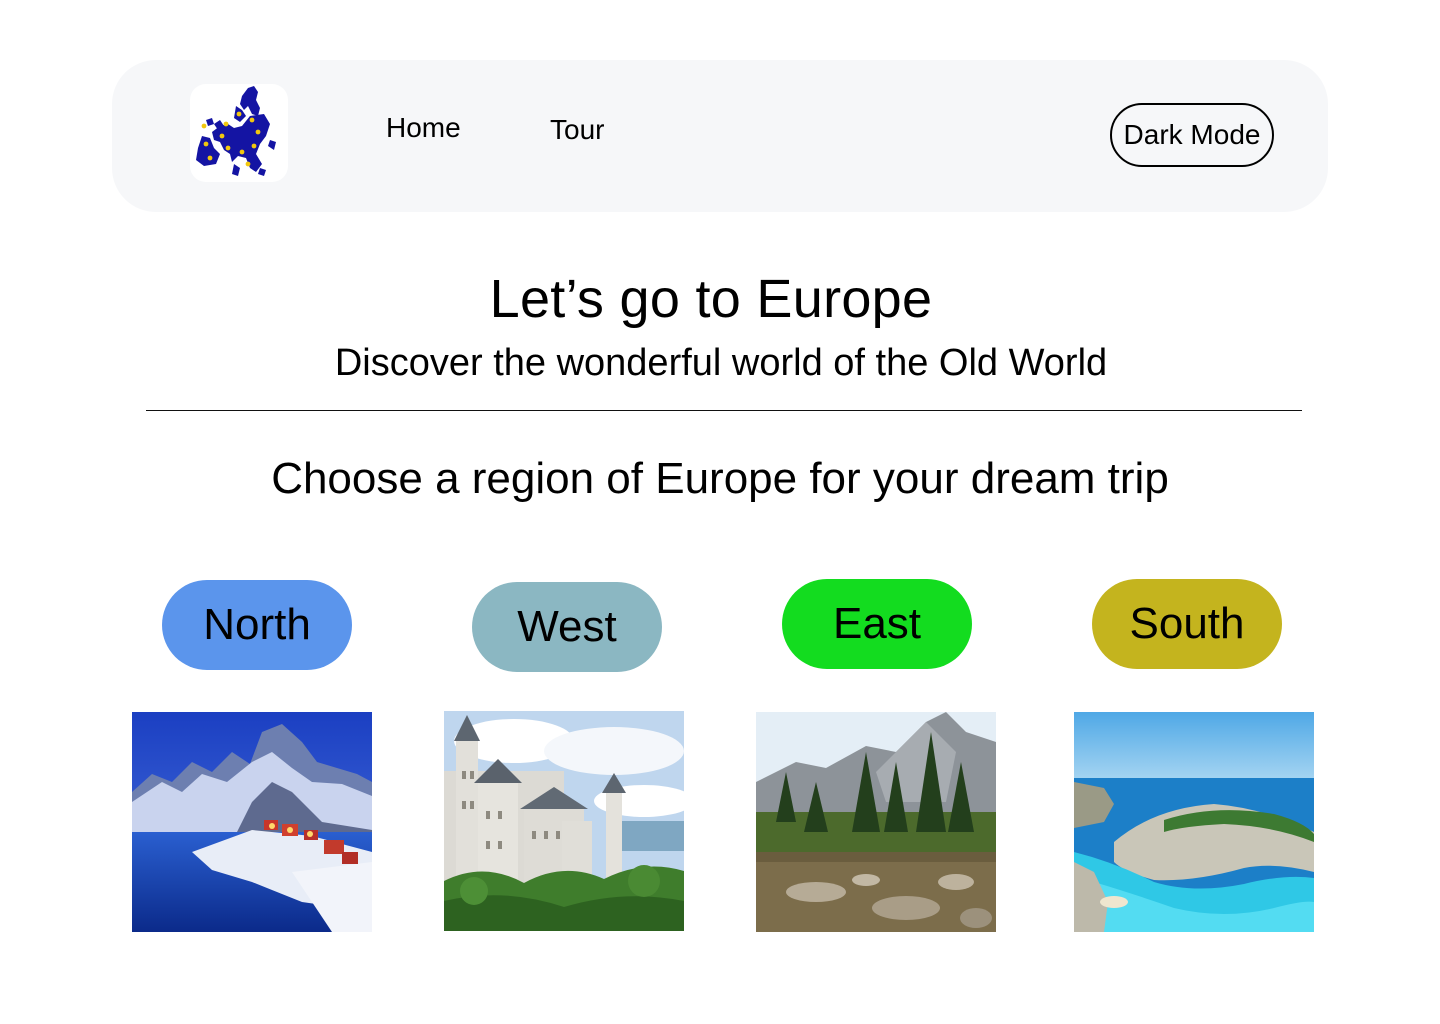  What do you see at coordinates (257, 625) in the screenshot?
I see `region-button-north: North` at bounding box center [257, 625].